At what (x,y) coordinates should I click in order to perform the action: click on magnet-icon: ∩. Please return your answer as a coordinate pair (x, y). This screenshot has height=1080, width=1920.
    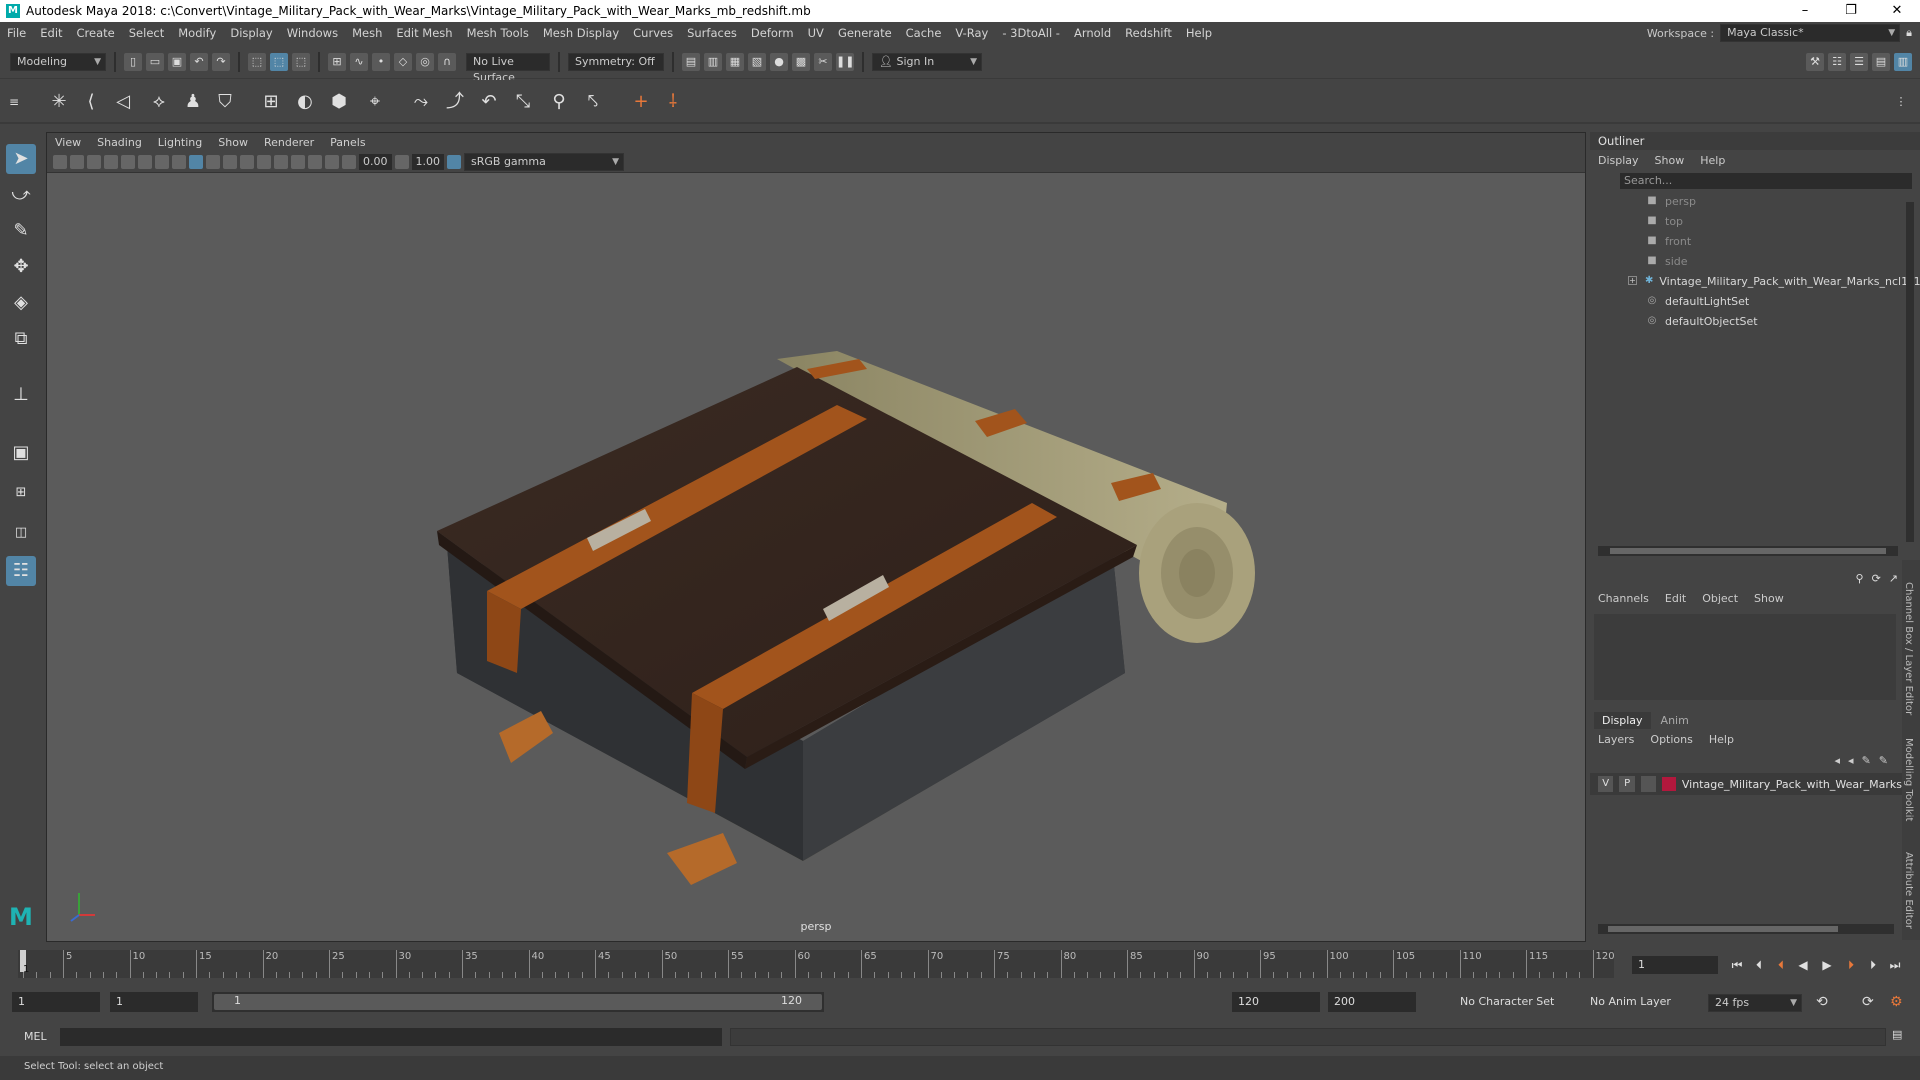
    Looking at the image, I should click on (447, 61).